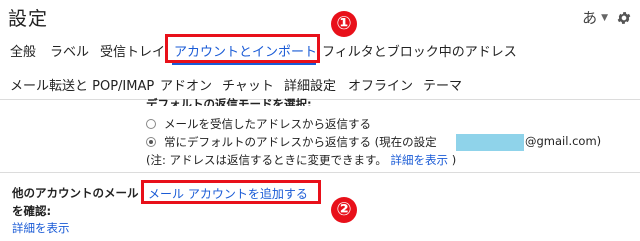  What do you see at coordinates (380, 84) in the screenshot?
I see `tab-offline: オフライン` at bounding box center [380, 84].